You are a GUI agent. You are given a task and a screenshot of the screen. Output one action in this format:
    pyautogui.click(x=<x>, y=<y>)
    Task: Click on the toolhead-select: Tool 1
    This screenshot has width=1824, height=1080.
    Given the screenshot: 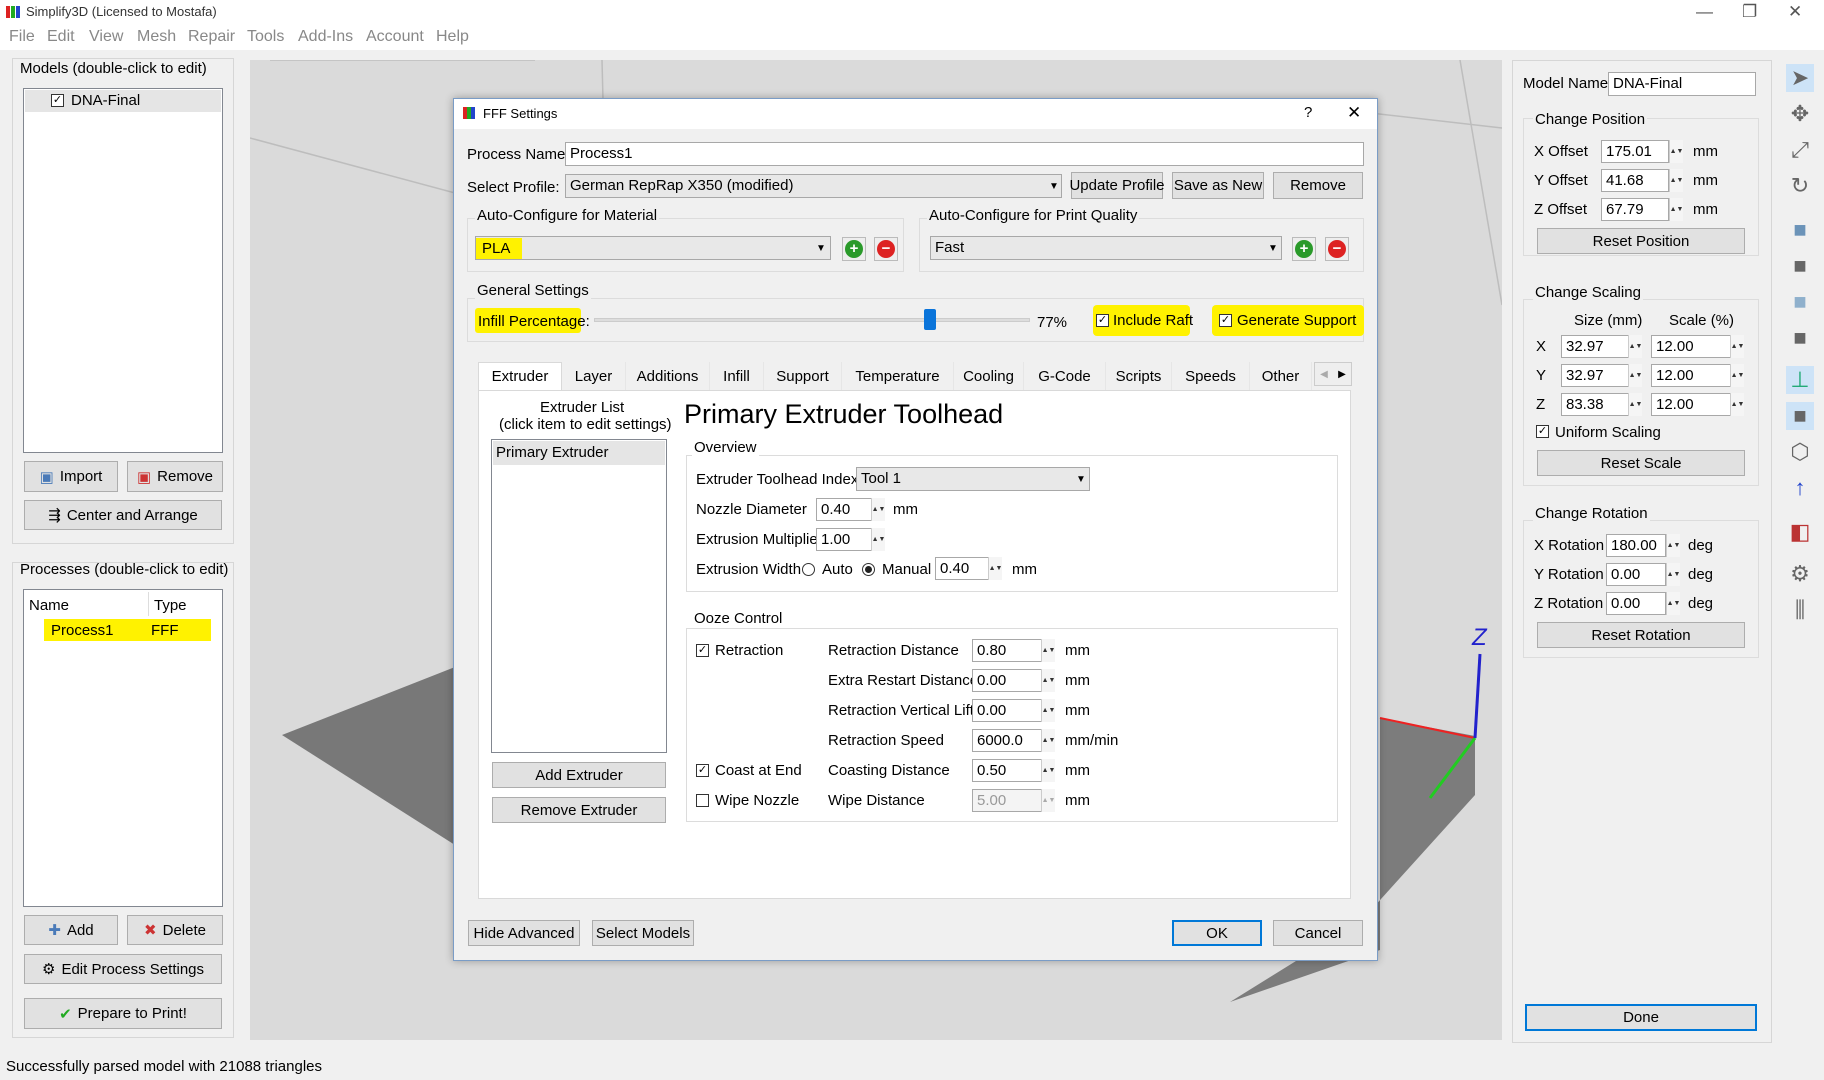 What is the action you would take?
    pyautogui.click(x=973, y=479)
    